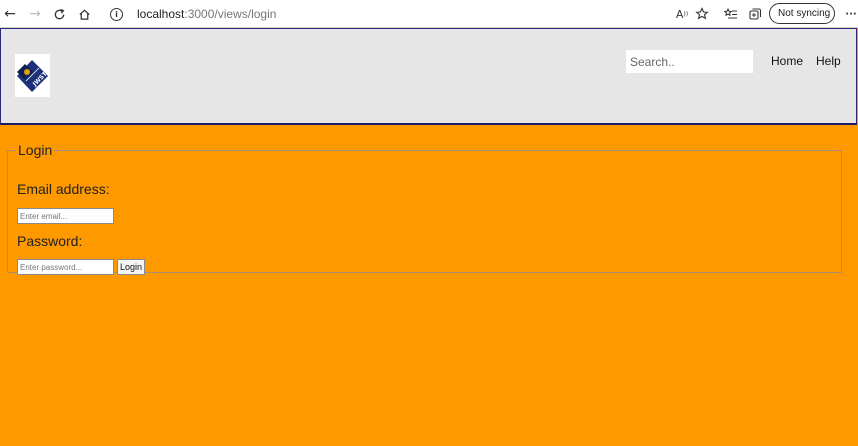 The image size is (858, 446). I want to click on url-path: :3000/views/login, so click(230, 14).